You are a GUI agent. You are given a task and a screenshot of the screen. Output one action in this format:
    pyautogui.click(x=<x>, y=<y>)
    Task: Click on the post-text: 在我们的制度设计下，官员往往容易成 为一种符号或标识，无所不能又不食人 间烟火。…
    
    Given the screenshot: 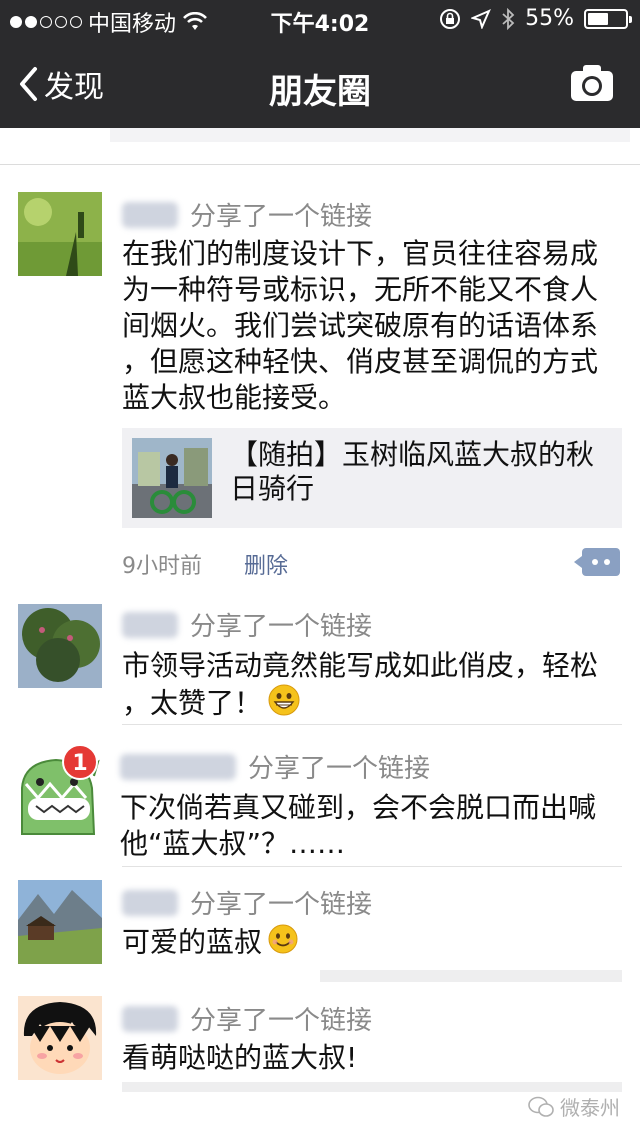 What is the action you would take?
    pyautogui.click(x=360, y=325)
    